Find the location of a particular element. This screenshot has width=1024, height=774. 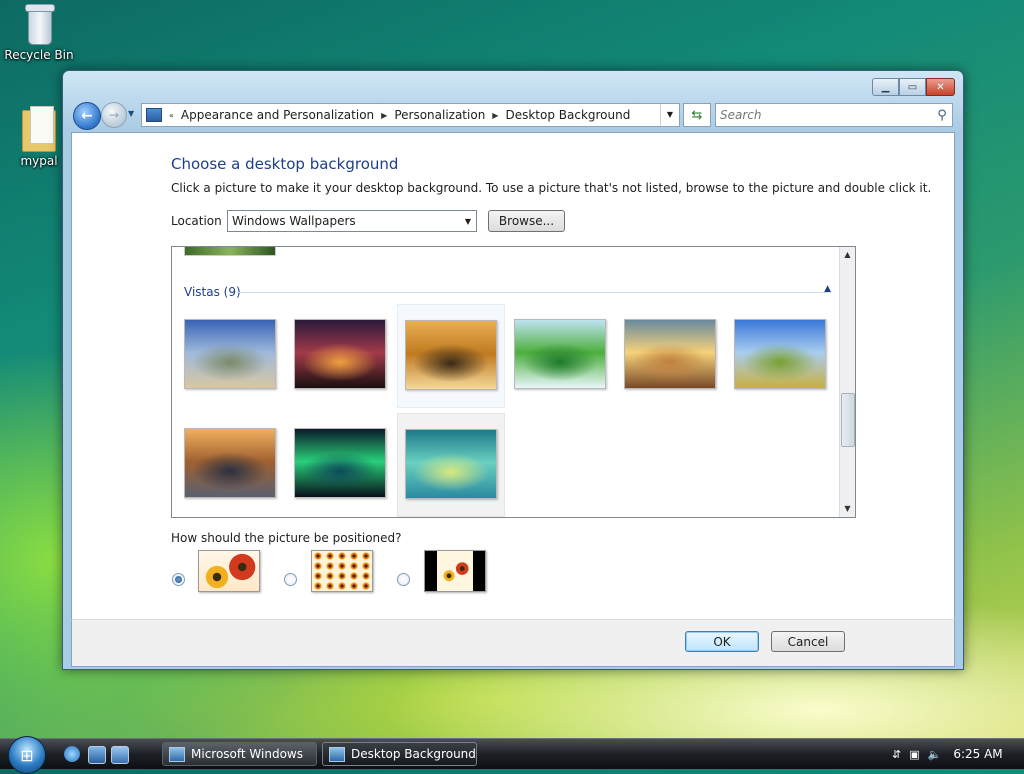

position-question: How should the picture be positioned? is located at coordinates (286, 538).